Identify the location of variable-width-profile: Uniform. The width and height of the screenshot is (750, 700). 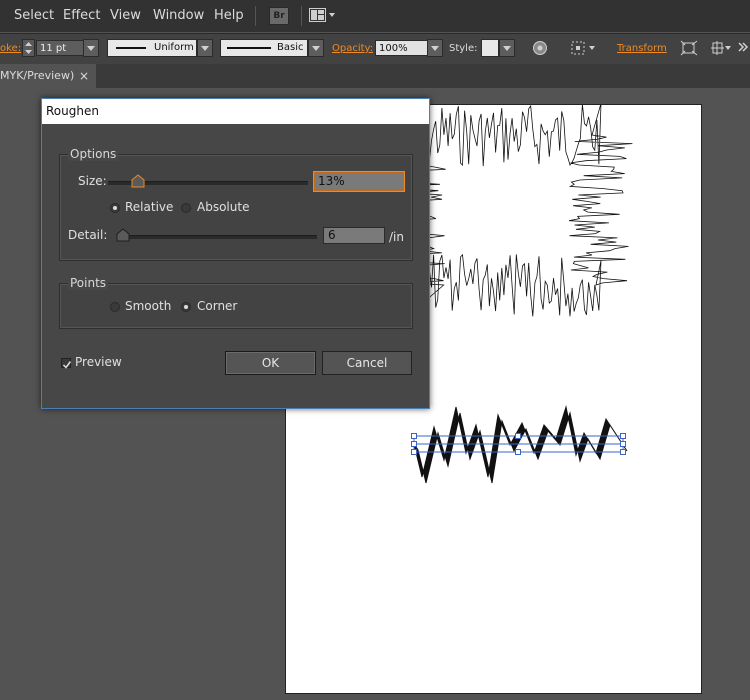
(152, 48).